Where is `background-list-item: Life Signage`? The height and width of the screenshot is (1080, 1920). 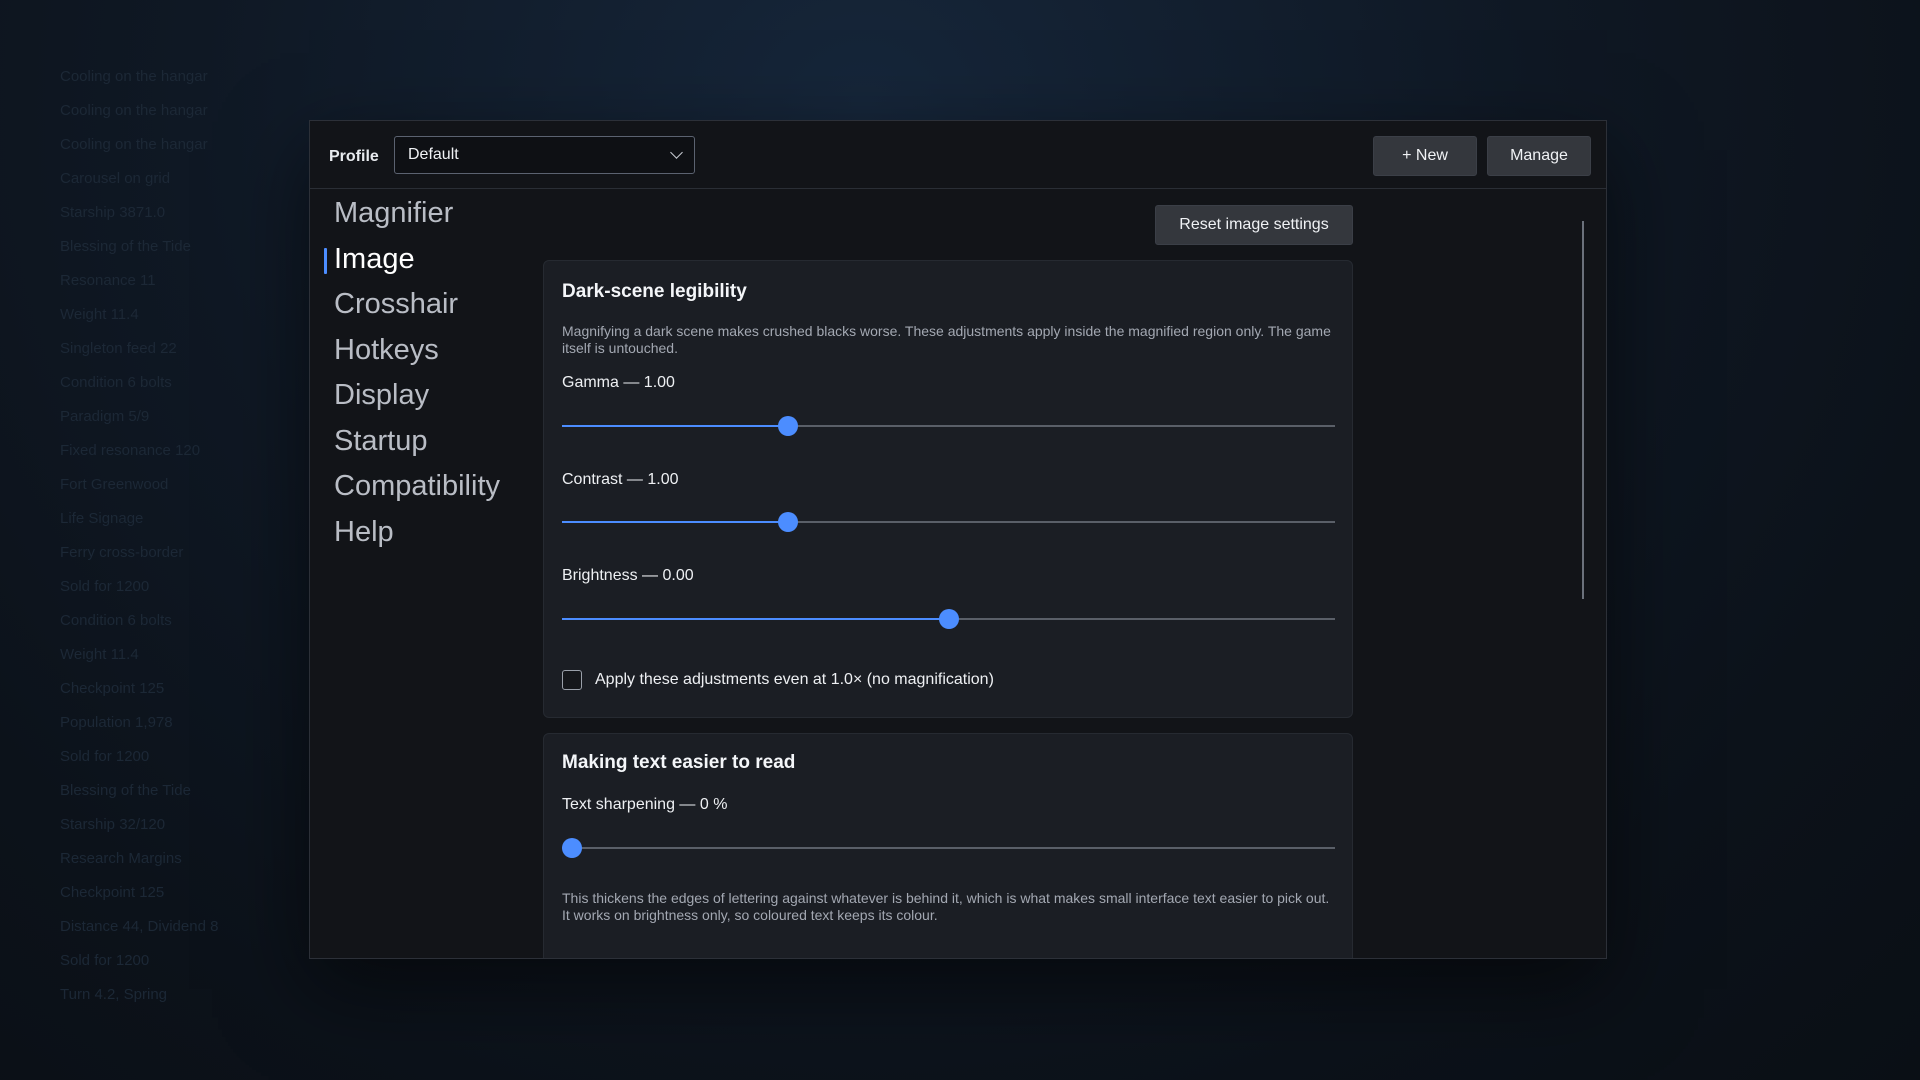
background-list-item: Life Signage is located at coordinates (102, 518).